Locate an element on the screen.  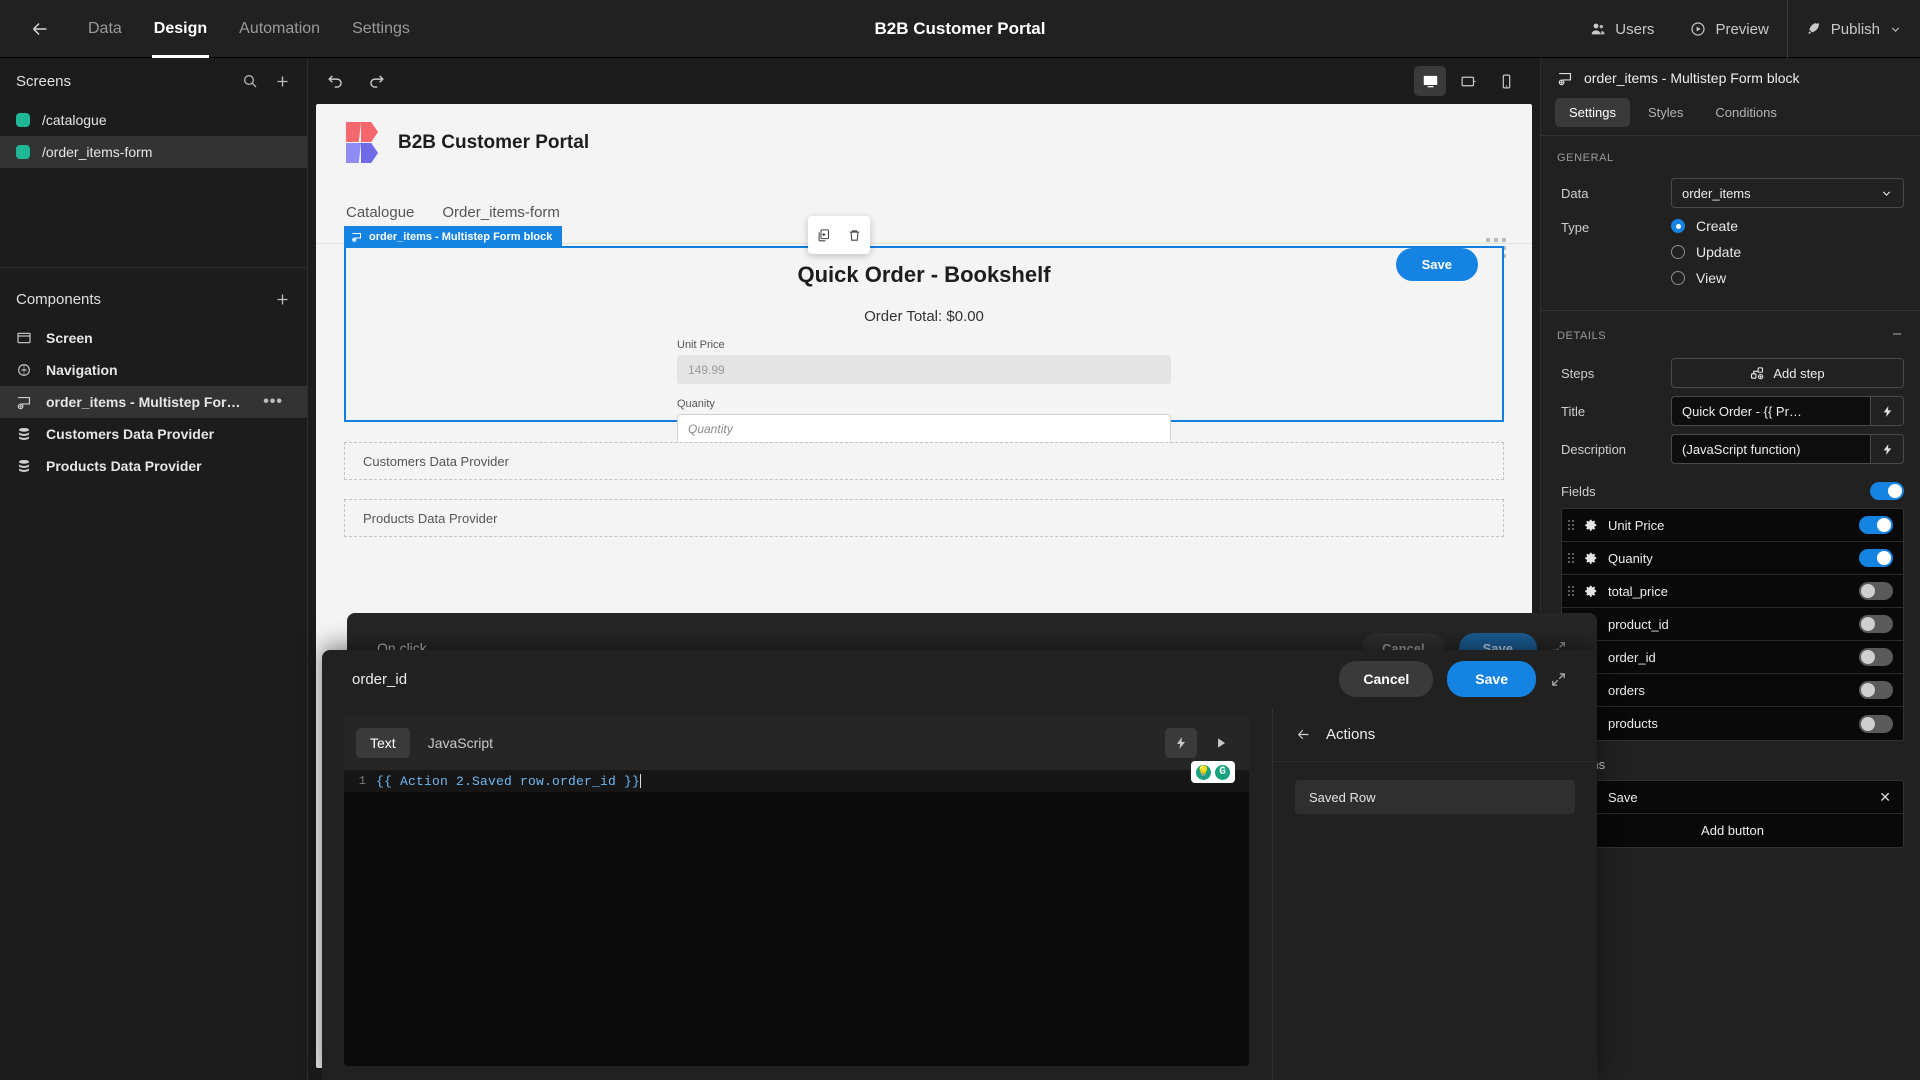
delete-icon is located at coordinates (854, 235).